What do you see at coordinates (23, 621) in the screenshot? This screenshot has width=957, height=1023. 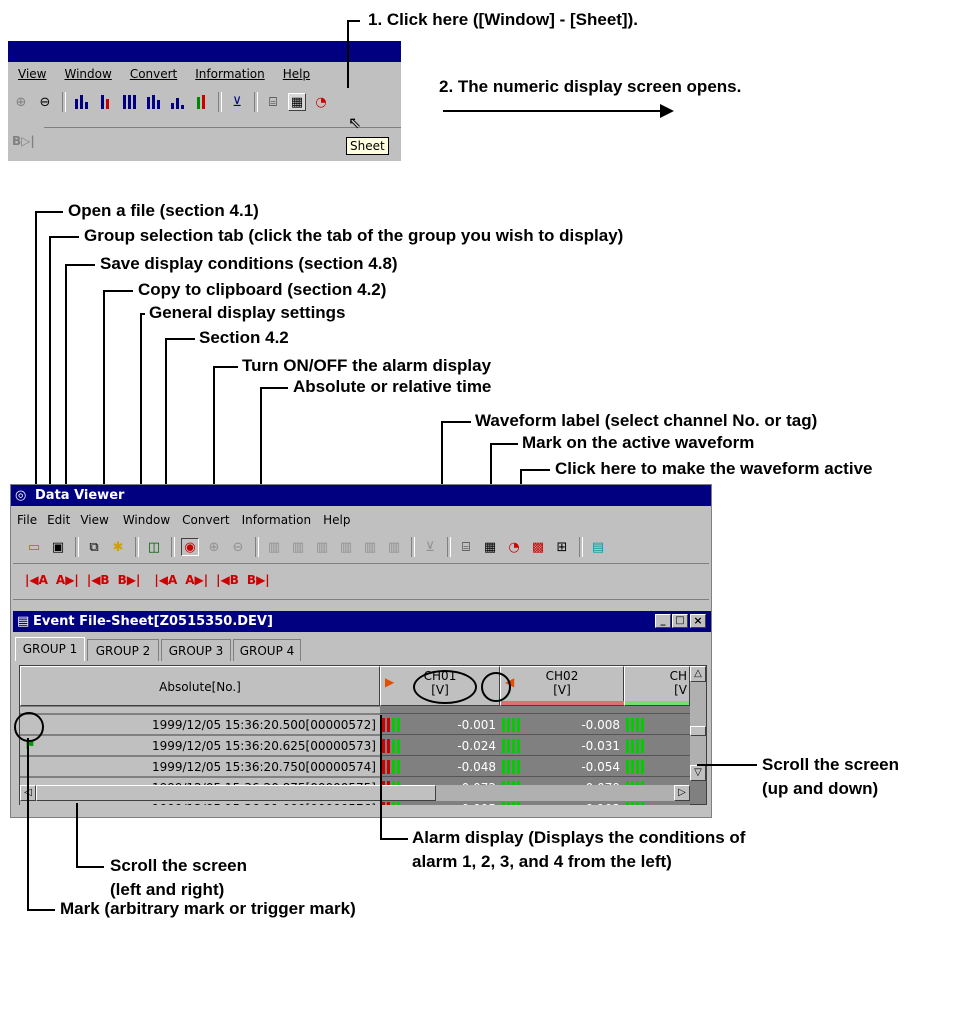 I see `sheet-icon: ▤` at bounding box center [23, 621].